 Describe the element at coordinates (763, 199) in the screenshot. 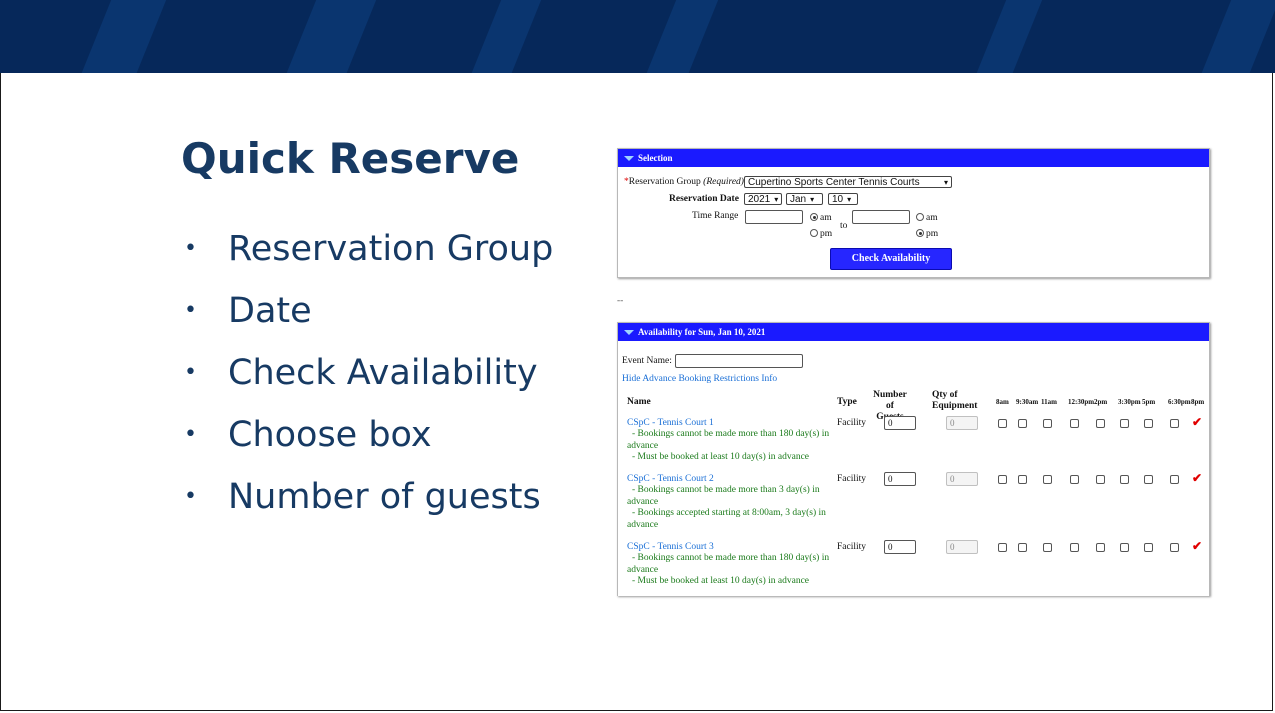

I see `year-select: 2021 ▾` at that location.